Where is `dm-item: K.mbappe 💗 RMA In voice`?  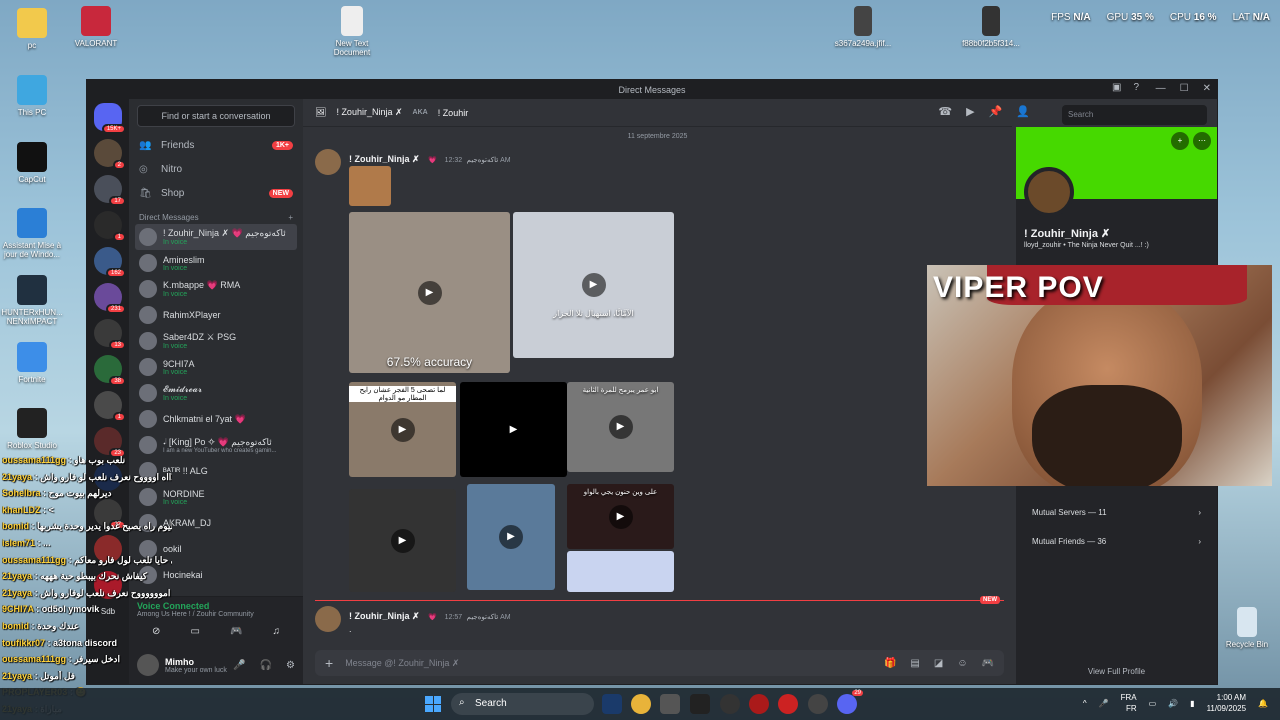
dm-item: K.mbappe 💗 RMA In voice is located at coordinates (216, 289).